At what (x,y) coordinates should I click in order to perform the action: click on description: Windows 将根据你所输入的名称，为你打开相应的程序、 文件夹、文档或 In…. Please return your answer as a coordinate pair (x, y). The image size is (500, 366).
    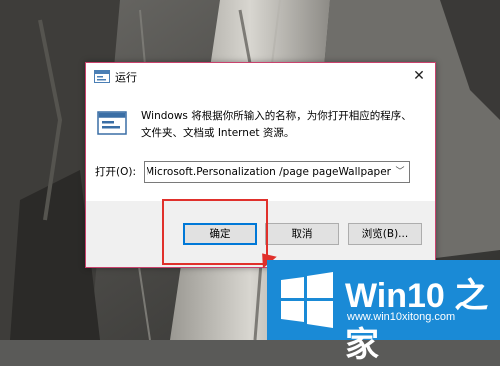
    Looking at the image, I should click on (281, 125).